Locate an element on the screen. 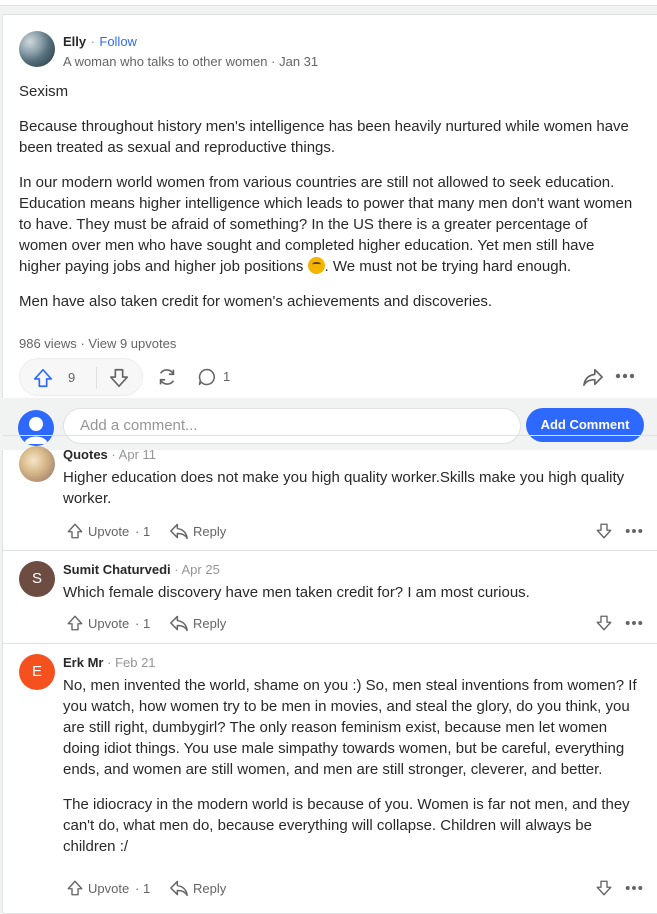 Image resolution: width=657 pixels, height=914 pixels. view-upvotes-link: View 9 upvotes is located at coordinates (132, 343).